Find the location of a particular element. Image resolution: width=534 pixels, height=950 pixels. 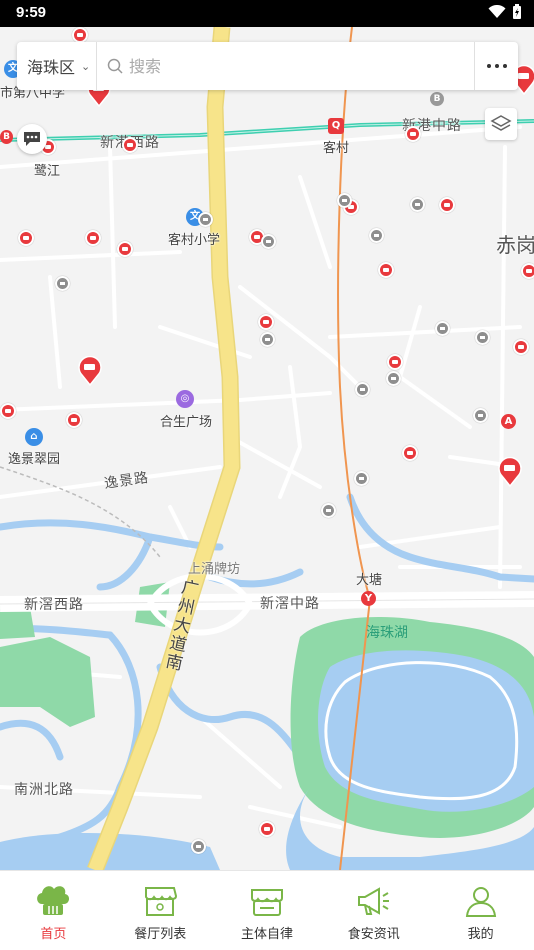

tab-food-safety-news: 食安资讯 is located at coordinates (373, 910).